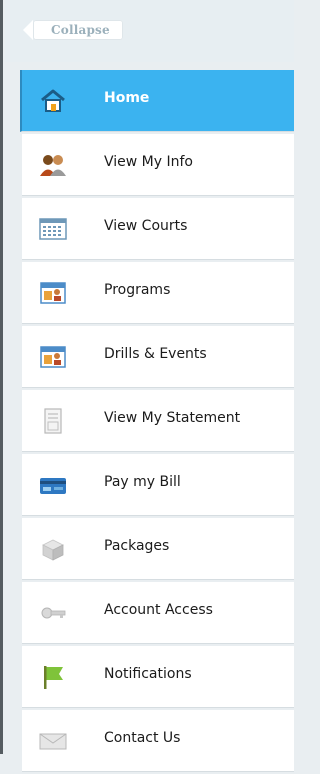  I want to click on sidebar-item-packages: Packages, so click(158, 549).